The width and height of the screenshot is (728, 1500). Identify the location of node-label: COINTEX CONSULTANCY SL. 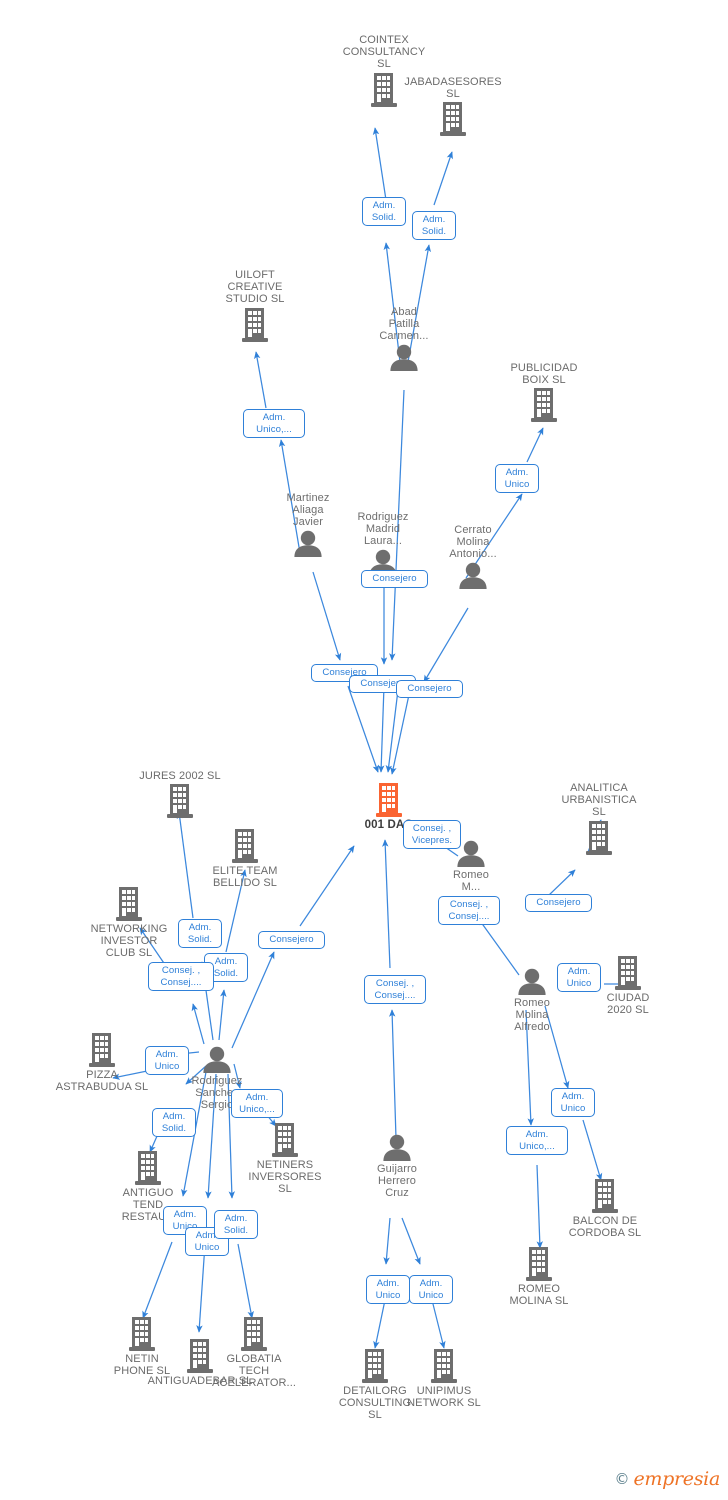
(384, 52).